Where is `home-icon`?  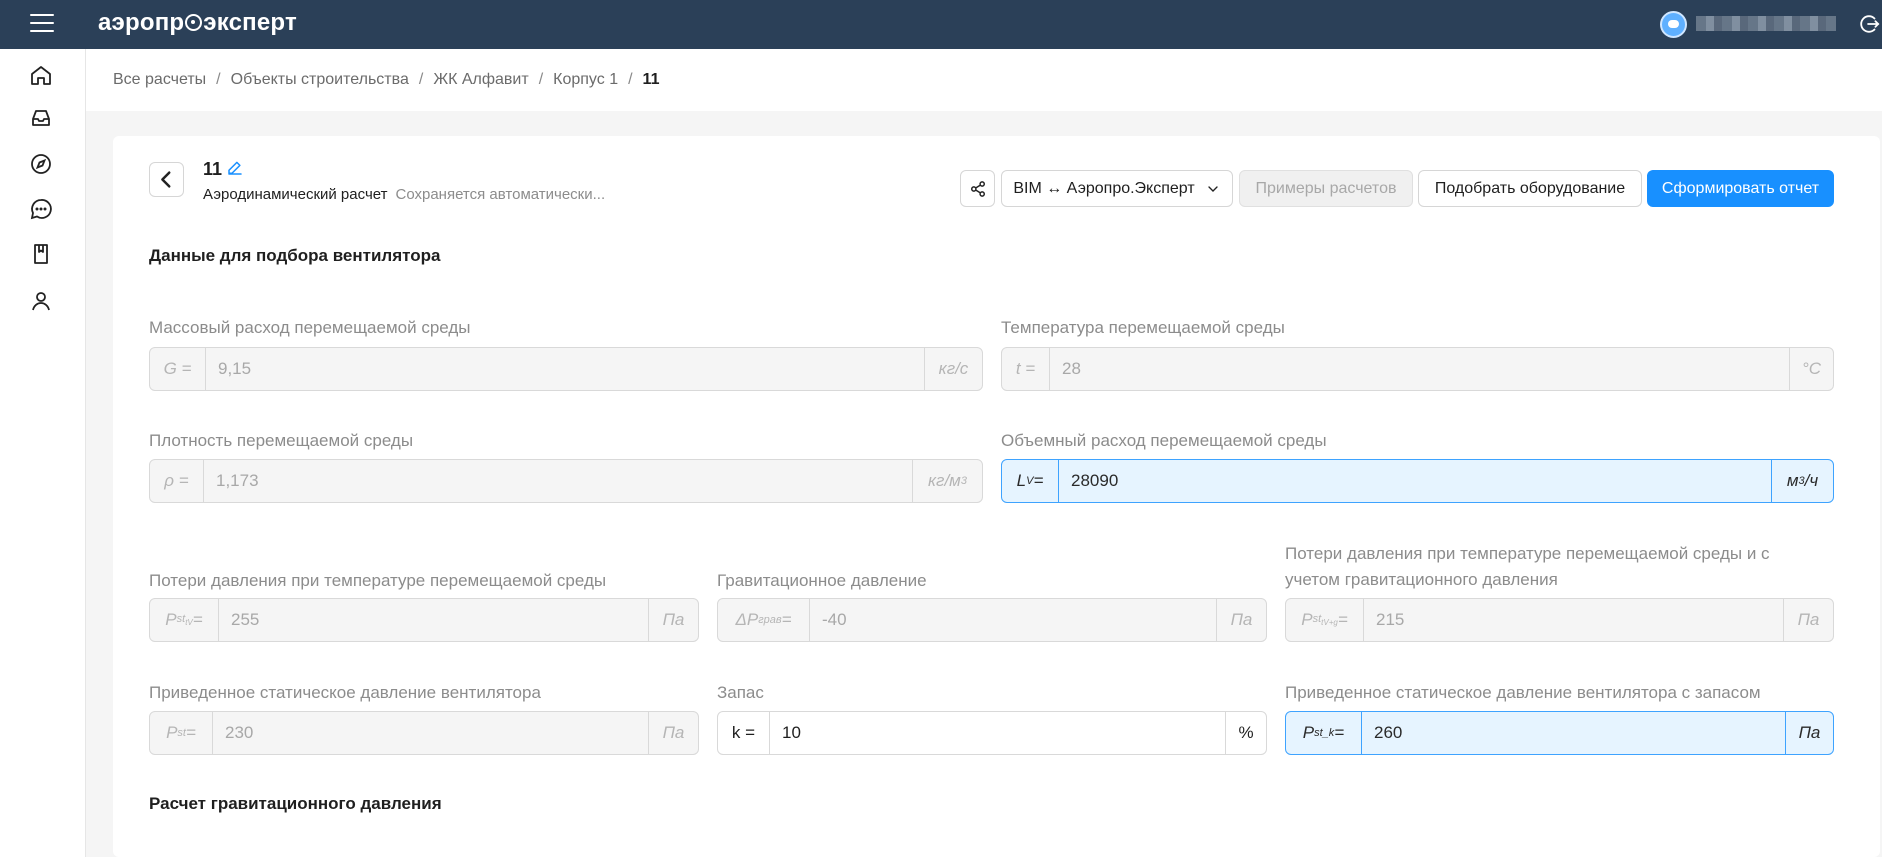
home-icon is located at coordinates (41, 75).